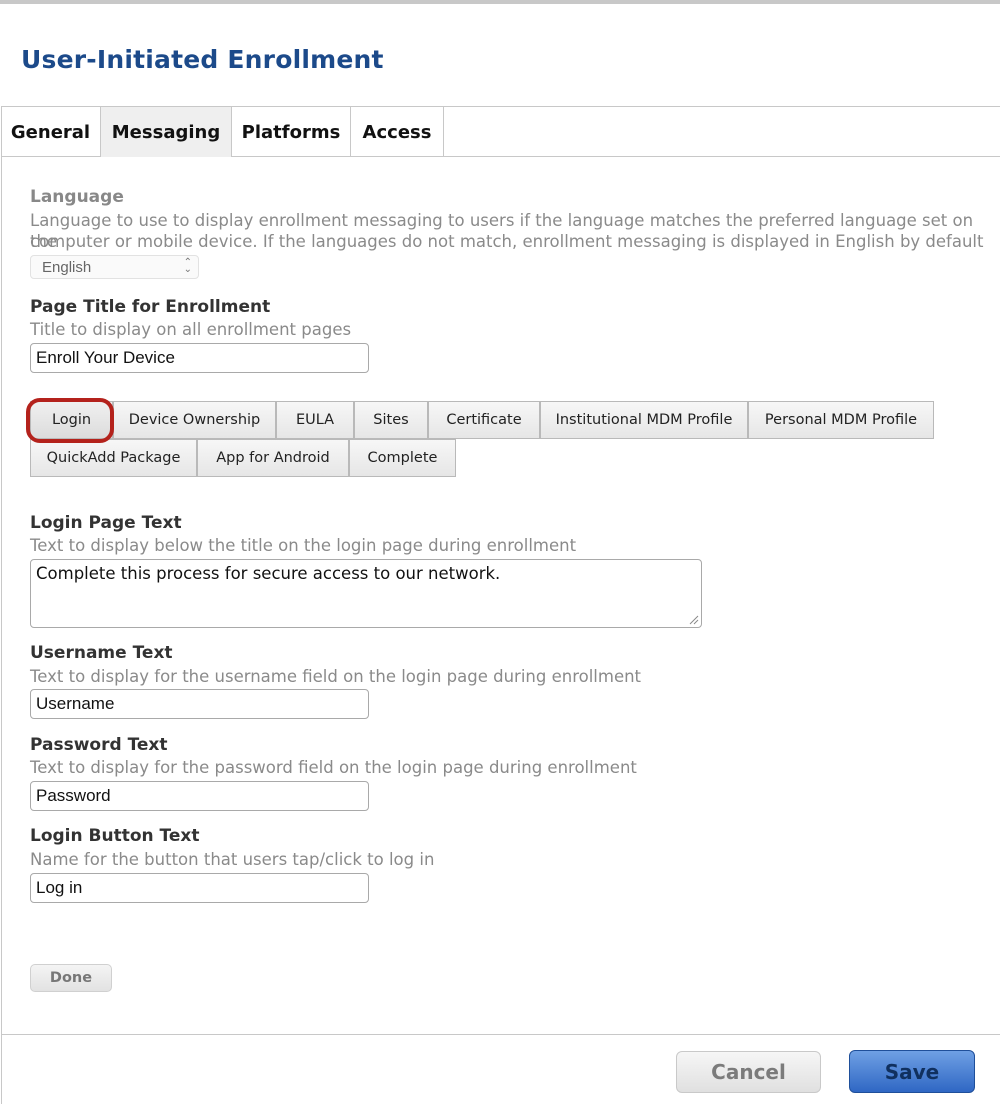  I want to click on page-title-field-description: Title to display on all enrollment pages, so click(191, 329).